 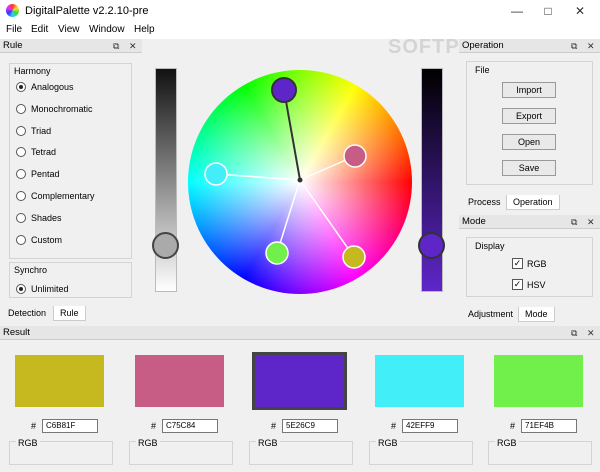 What do you see at coordinates (517, 11) in the screenshot?
I see `minimize-button: —` at bounding box center [517, 11].